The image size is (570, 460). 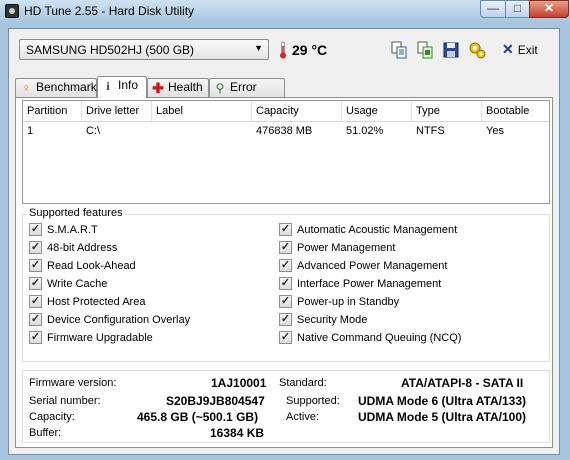 I want to click on tab-info-label: Info, so click(x=128, y=85).